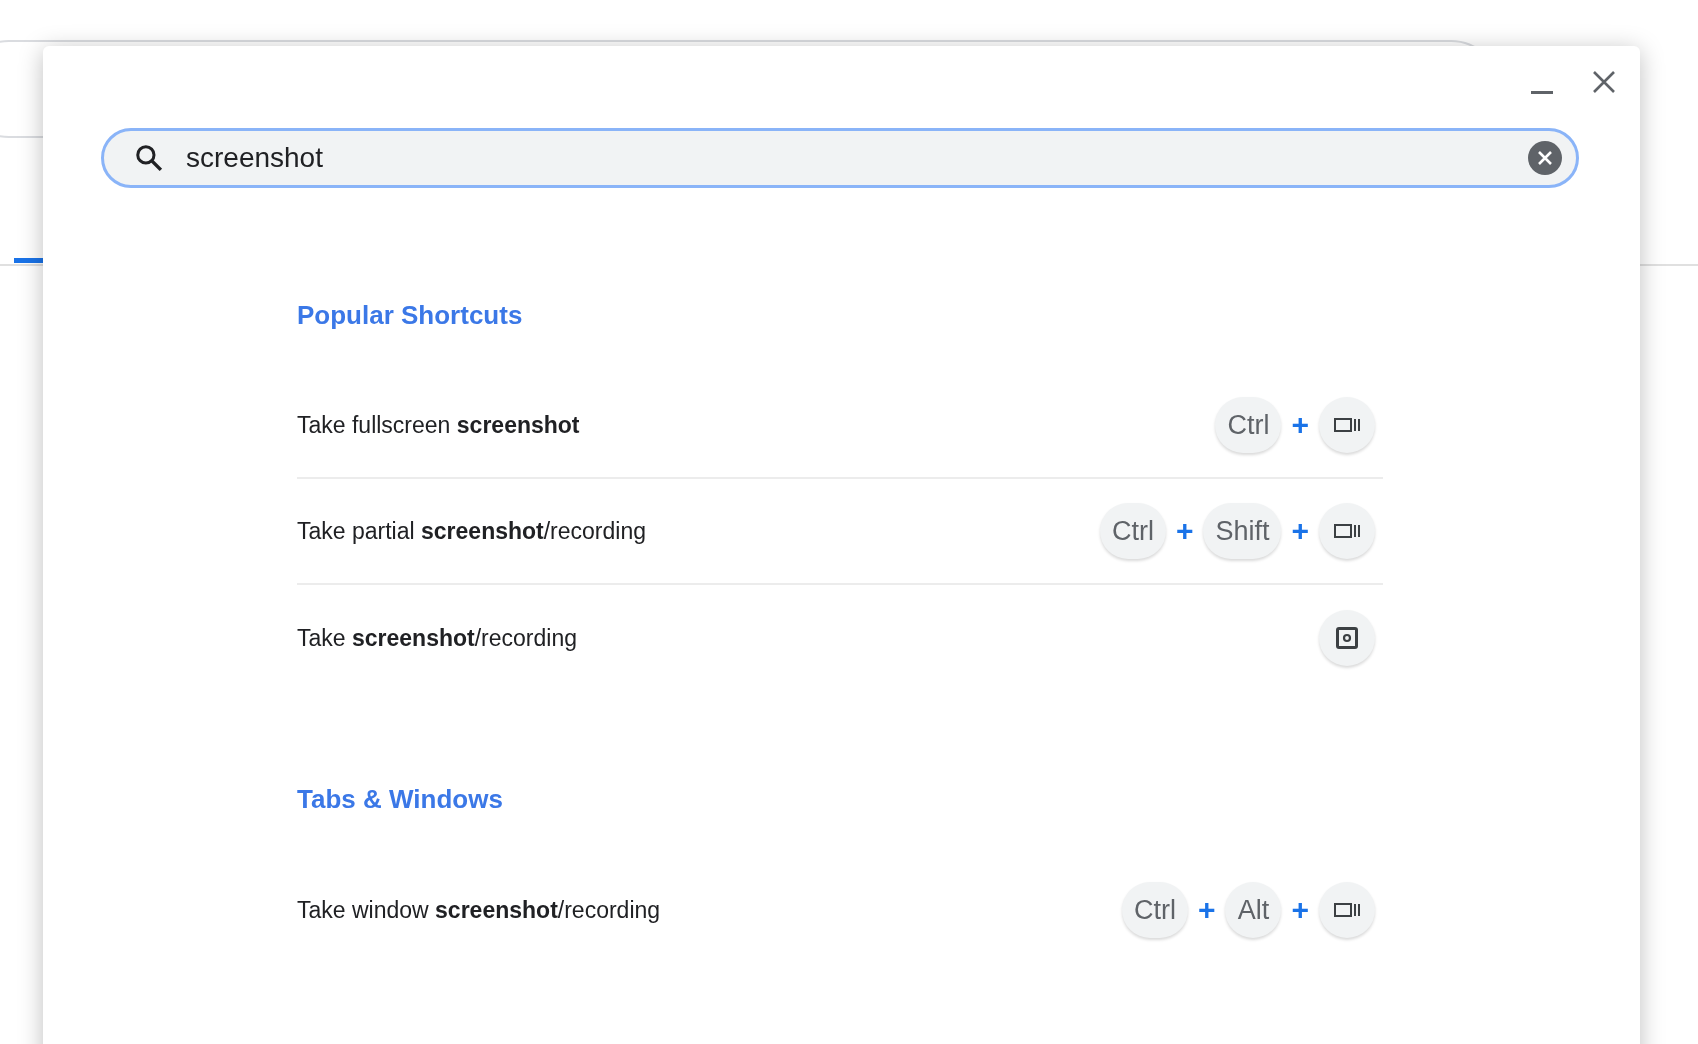 This screenshot has height=1044, width=1698. Describe the element at coordinates (1242, 531) in the screenshot. I see `keyboard-key: Shift` at that location.